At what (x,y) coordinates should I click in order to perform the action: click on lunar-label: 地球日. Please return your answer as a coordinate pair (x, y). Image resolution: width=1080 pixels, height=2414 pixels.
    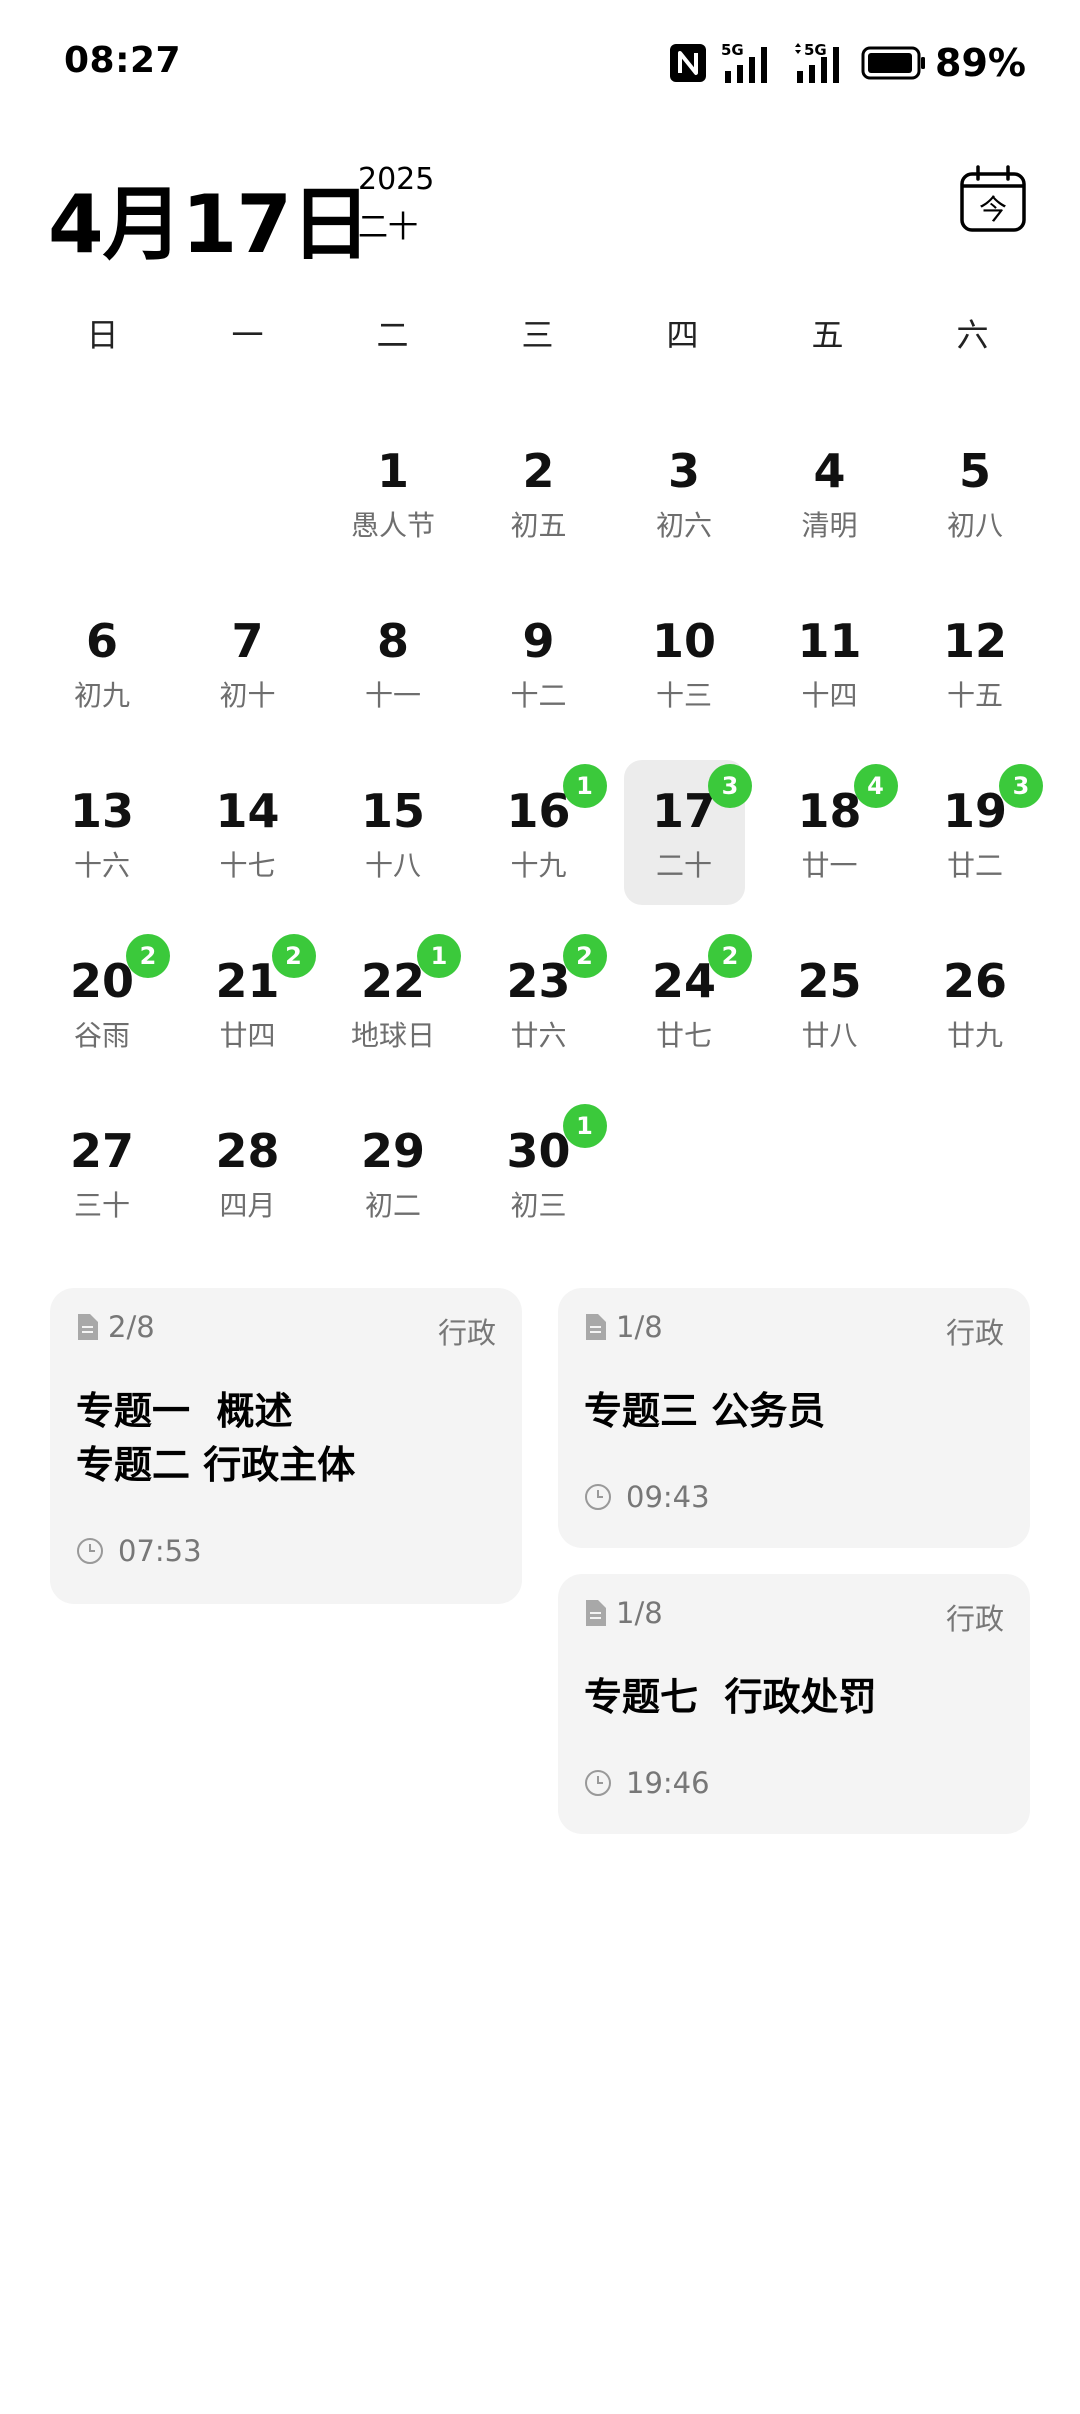
    Looking at the image, I should click on (392, 1035).